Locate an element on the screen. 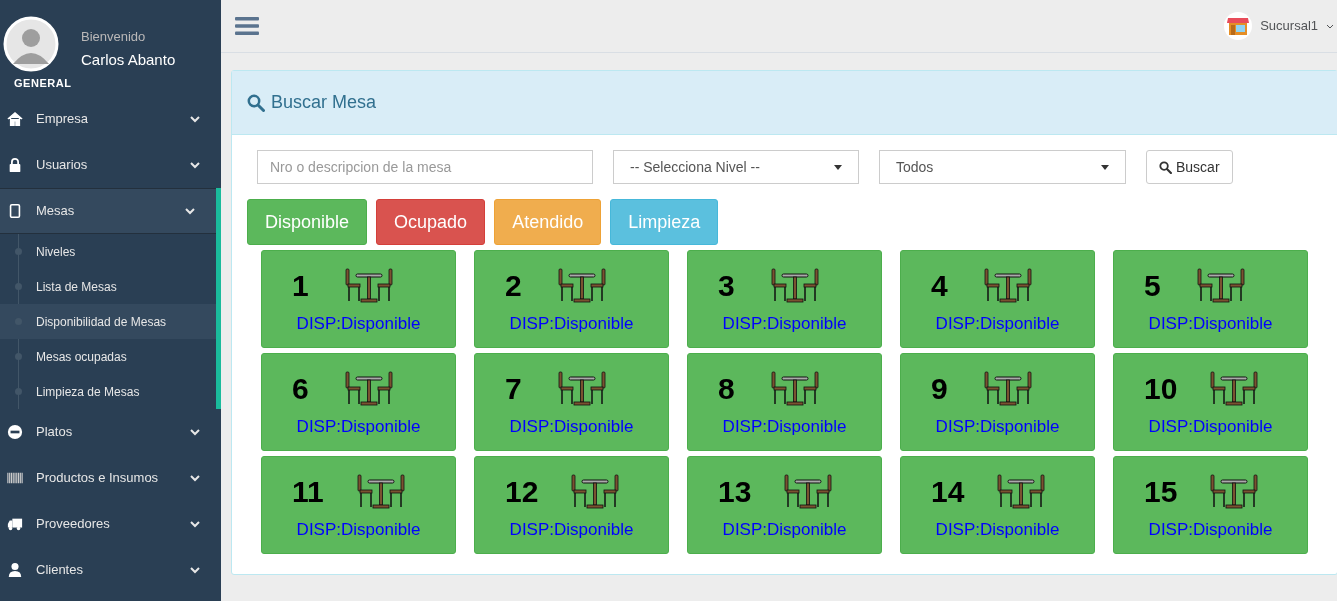 The image size is (1337, 601). avatar-icon is located at coordinates (31, 44).